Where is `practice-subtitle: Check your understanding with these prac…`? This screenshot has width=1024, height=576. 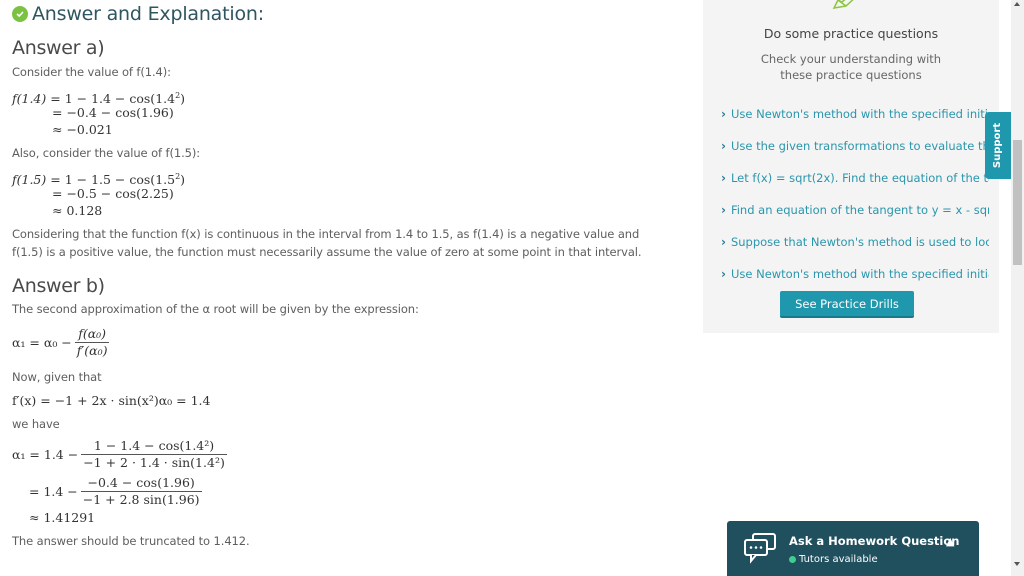
practice-subtitle: Check your understanding with these prac… is located at coordinates (851, 67).